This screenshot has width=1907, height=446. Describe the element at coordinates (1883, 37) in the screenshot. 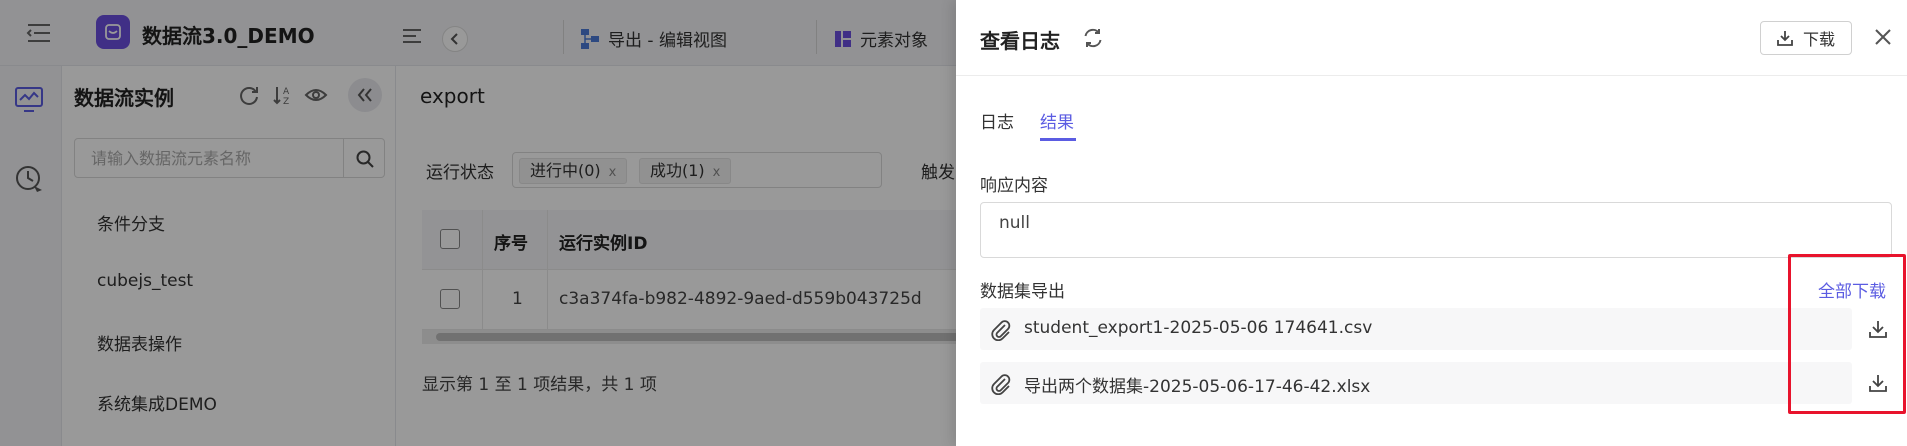

I see `close-icon` at that location.